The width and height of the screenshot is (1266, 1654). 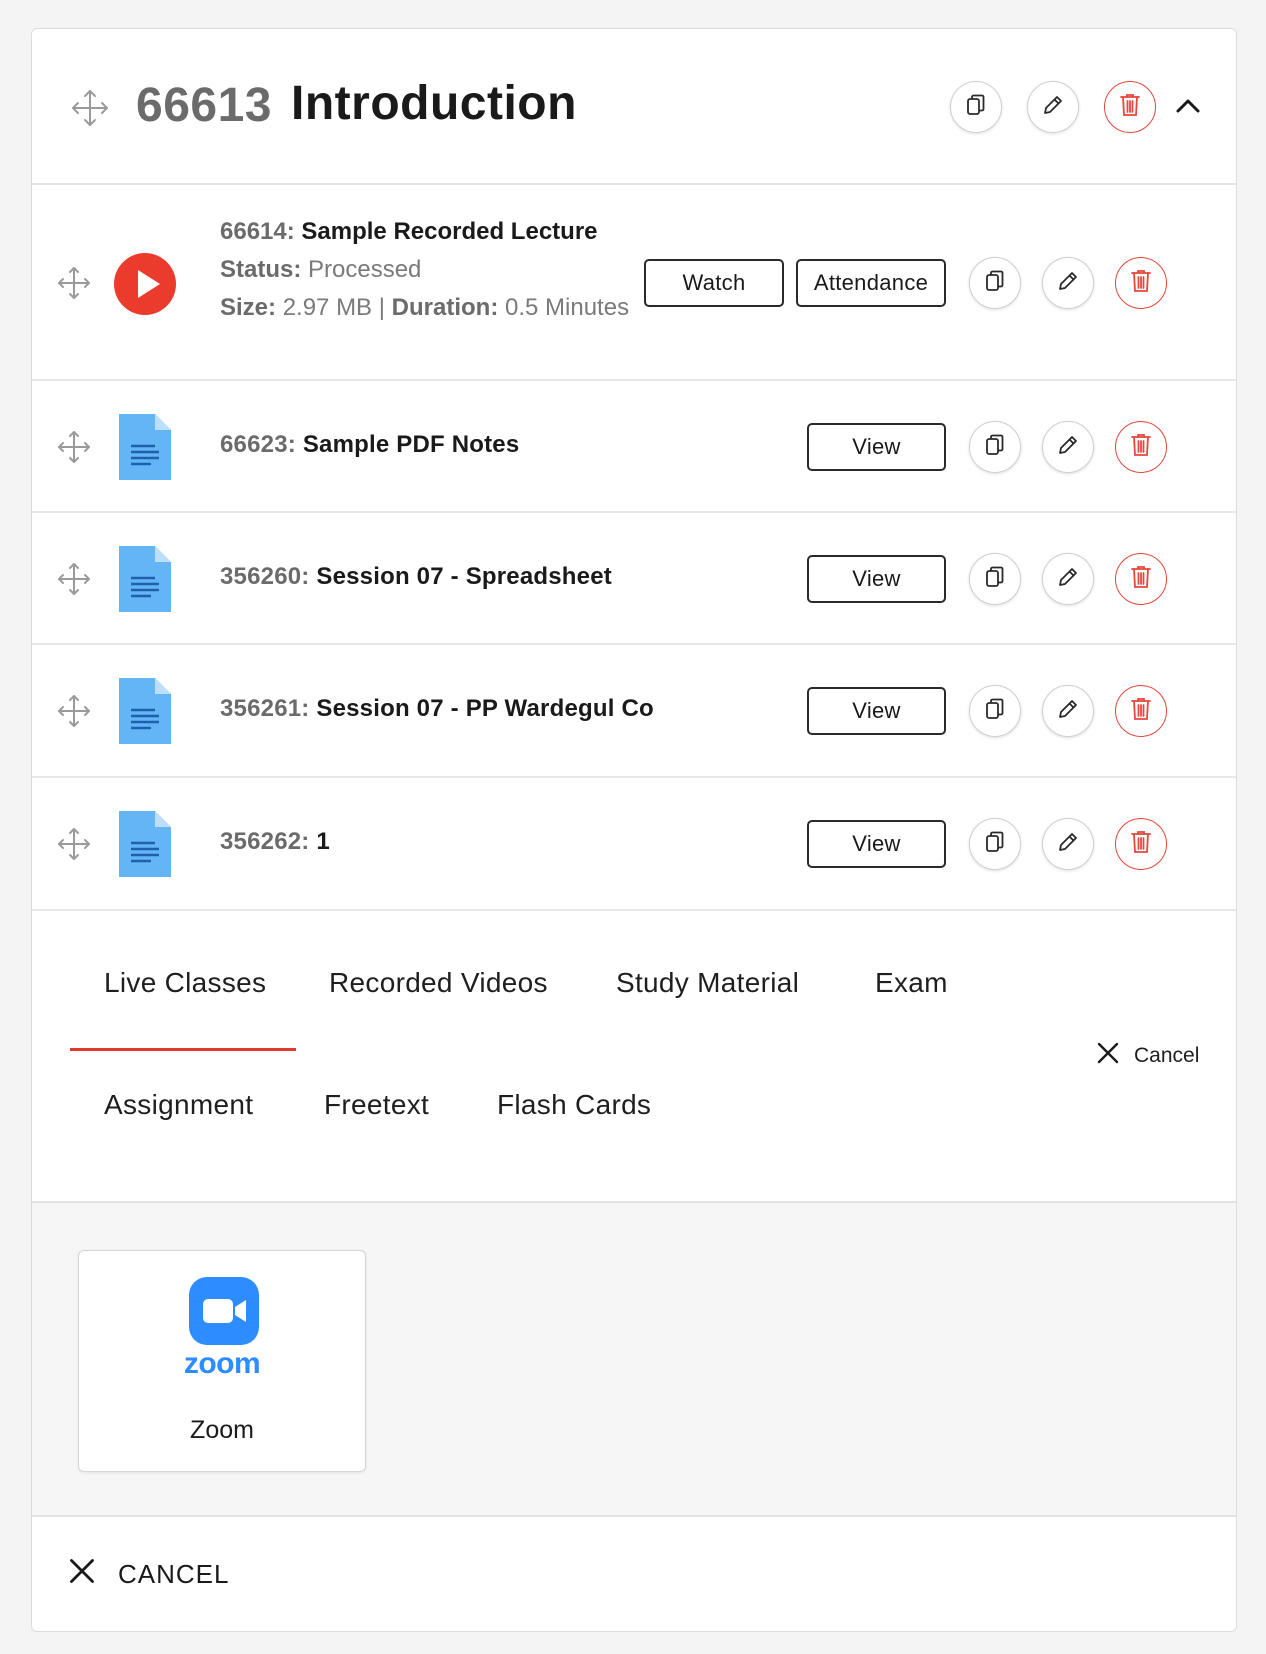 What do you see at coordinates (174, 1574) in the screenshot?
I see `cancel-label: CANCEL` at bounding box center [174, 1574].